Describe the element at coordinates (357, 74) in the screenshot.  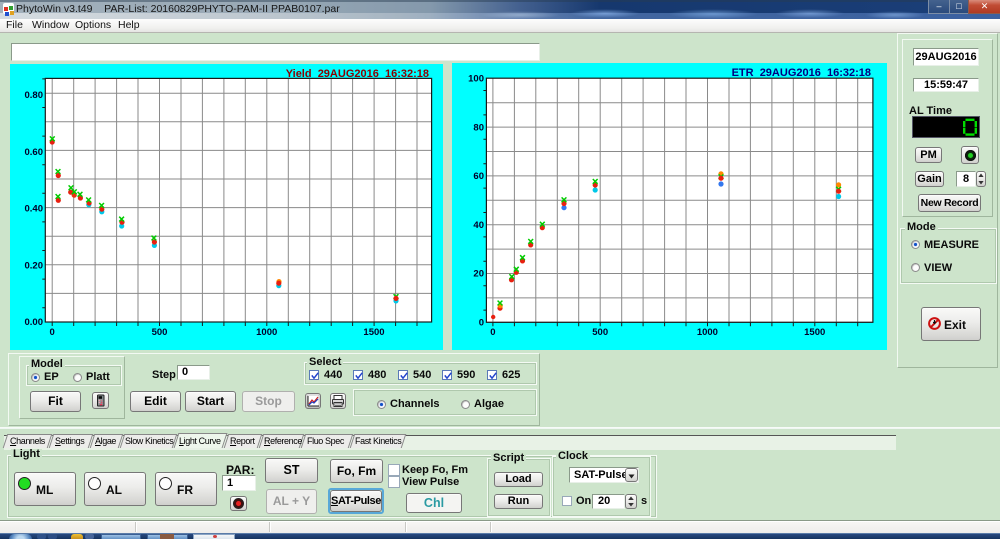
I see `svg-text: Yield 29AUG2016 16:32:18` at that location.